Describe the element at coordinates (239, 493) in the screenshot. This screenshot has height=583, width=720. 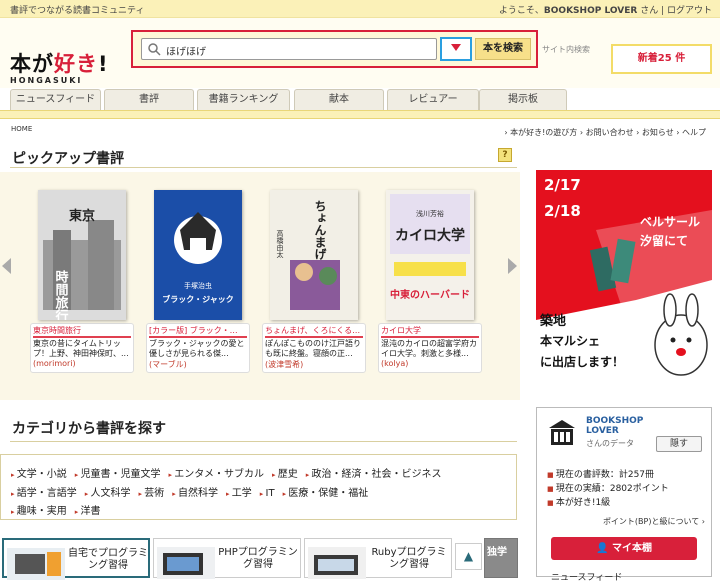
I see `category-link: 工学` at that location.